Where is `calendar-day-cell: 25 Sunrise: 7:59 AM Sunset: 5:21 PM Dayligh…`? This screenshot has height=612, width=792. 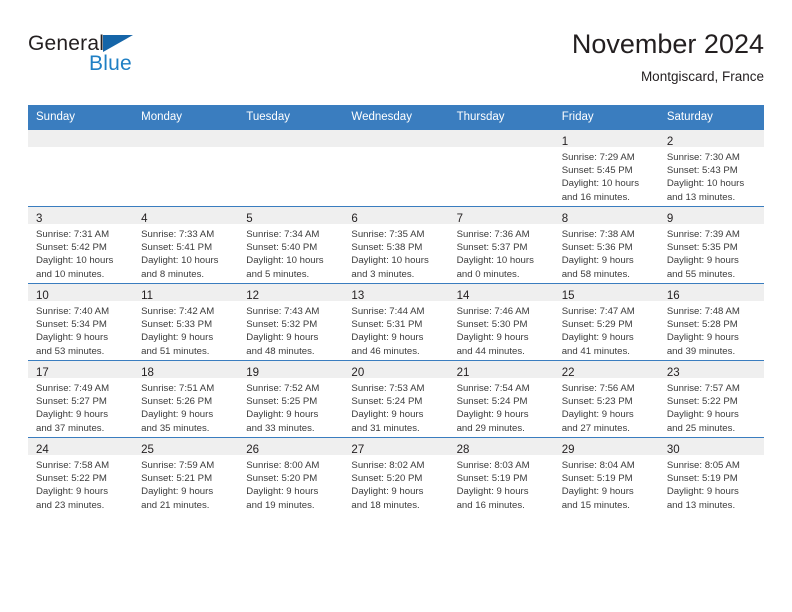 calendar-day-cell: 25 Sunrise: 7:59 AM Sunset: 5:21 PM Dayligh… is located at coordinates (186, 475).